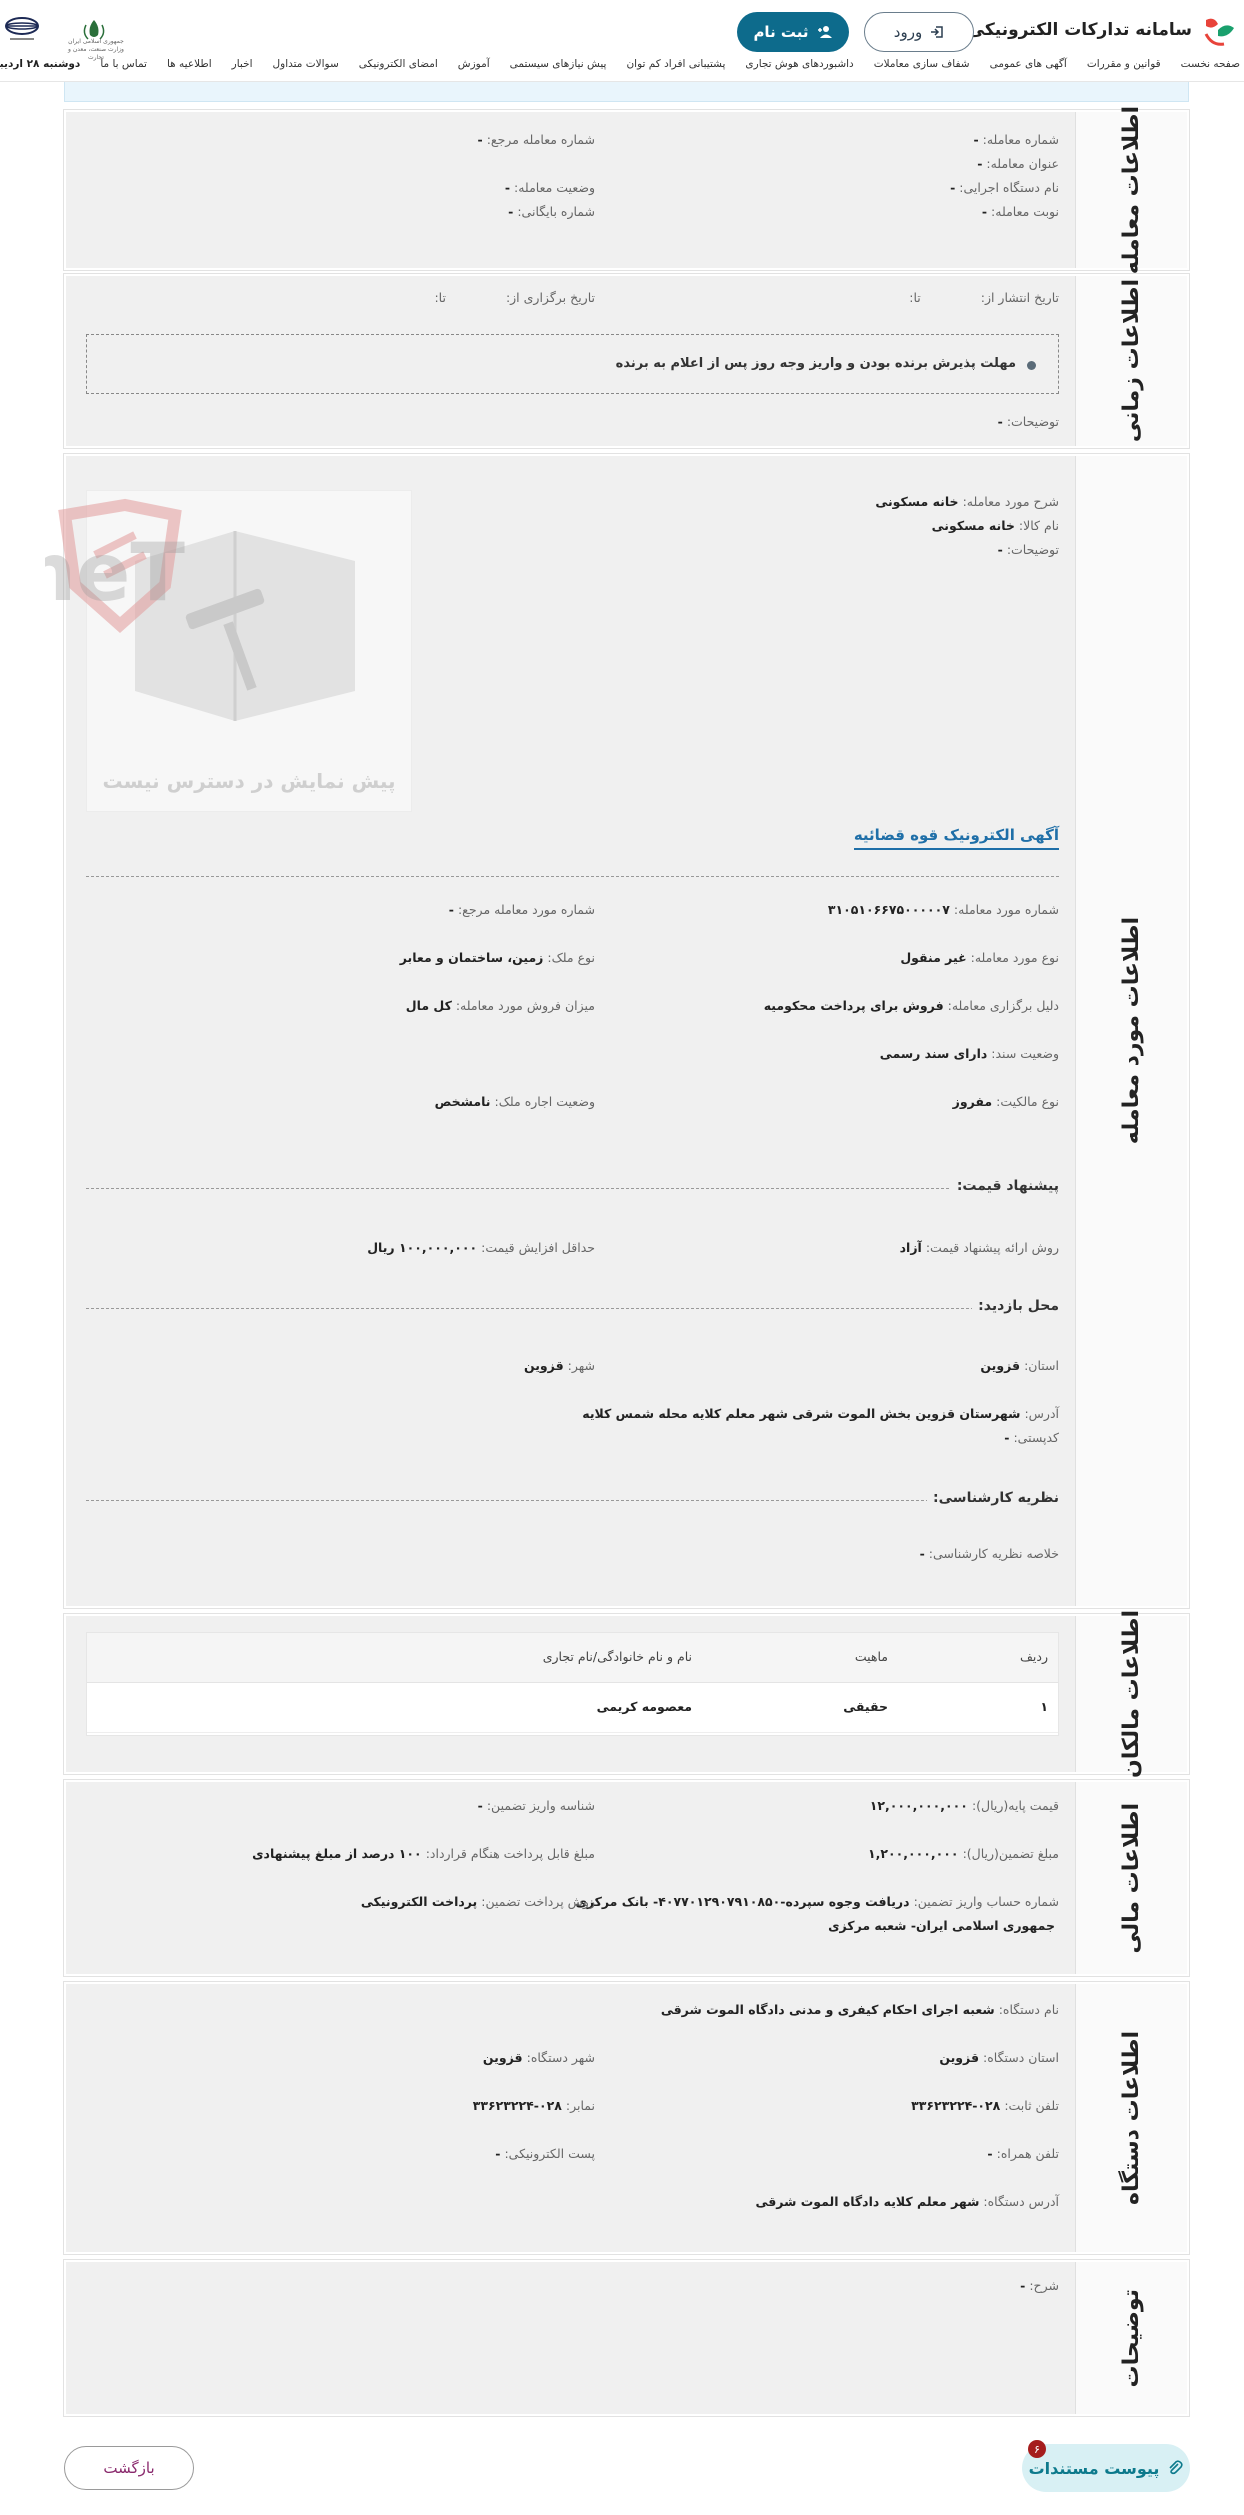 The image size is (1244, 2515). I want to click on field-ref-number: شماره معامله مرجع:-, so click(536, 139).